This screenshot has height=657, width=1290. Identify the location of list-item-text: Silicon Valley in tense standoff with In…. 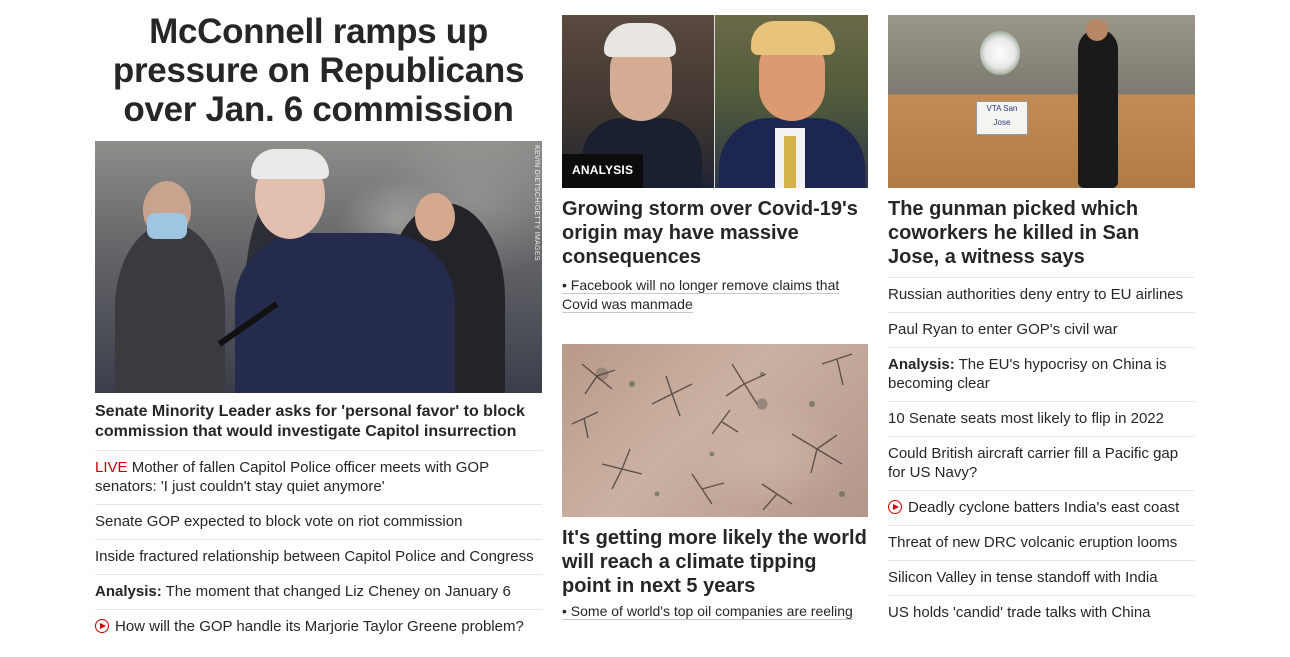
(1023, 577).